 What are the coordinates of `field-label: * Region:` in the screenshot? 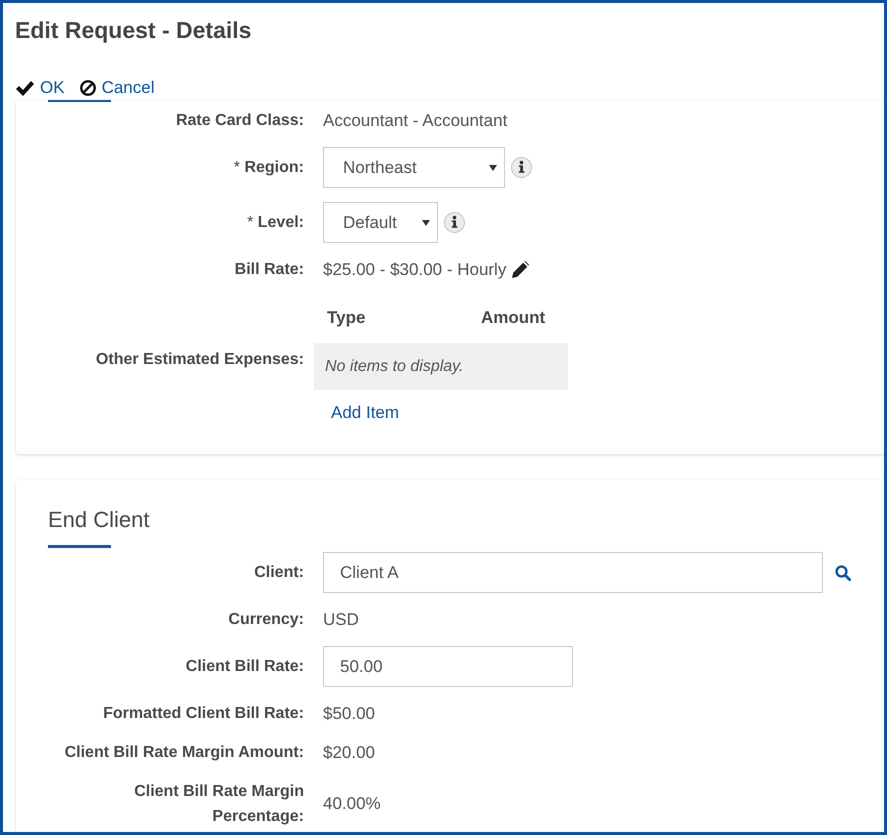 It's located at (269, 168).